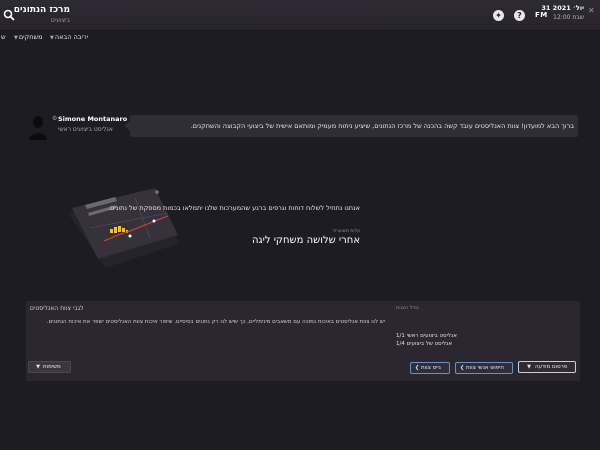  Describe the element at coordinates (562, 8) in the screenshot. I see `date-line: 31 יול׳ 2021` at that location.